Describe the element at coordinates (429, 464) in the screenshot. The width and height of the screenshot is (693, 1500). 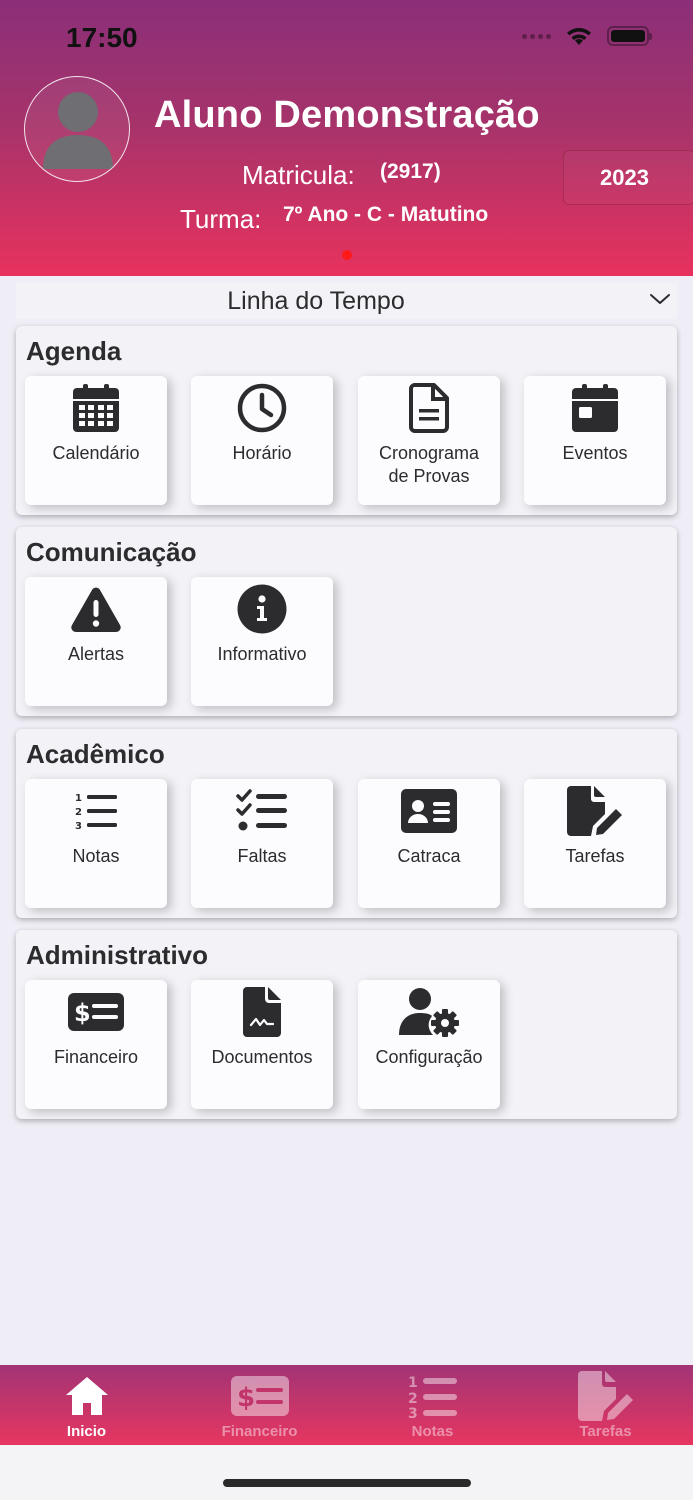
I see `tile-label: Cronograma de Provas` at that location.